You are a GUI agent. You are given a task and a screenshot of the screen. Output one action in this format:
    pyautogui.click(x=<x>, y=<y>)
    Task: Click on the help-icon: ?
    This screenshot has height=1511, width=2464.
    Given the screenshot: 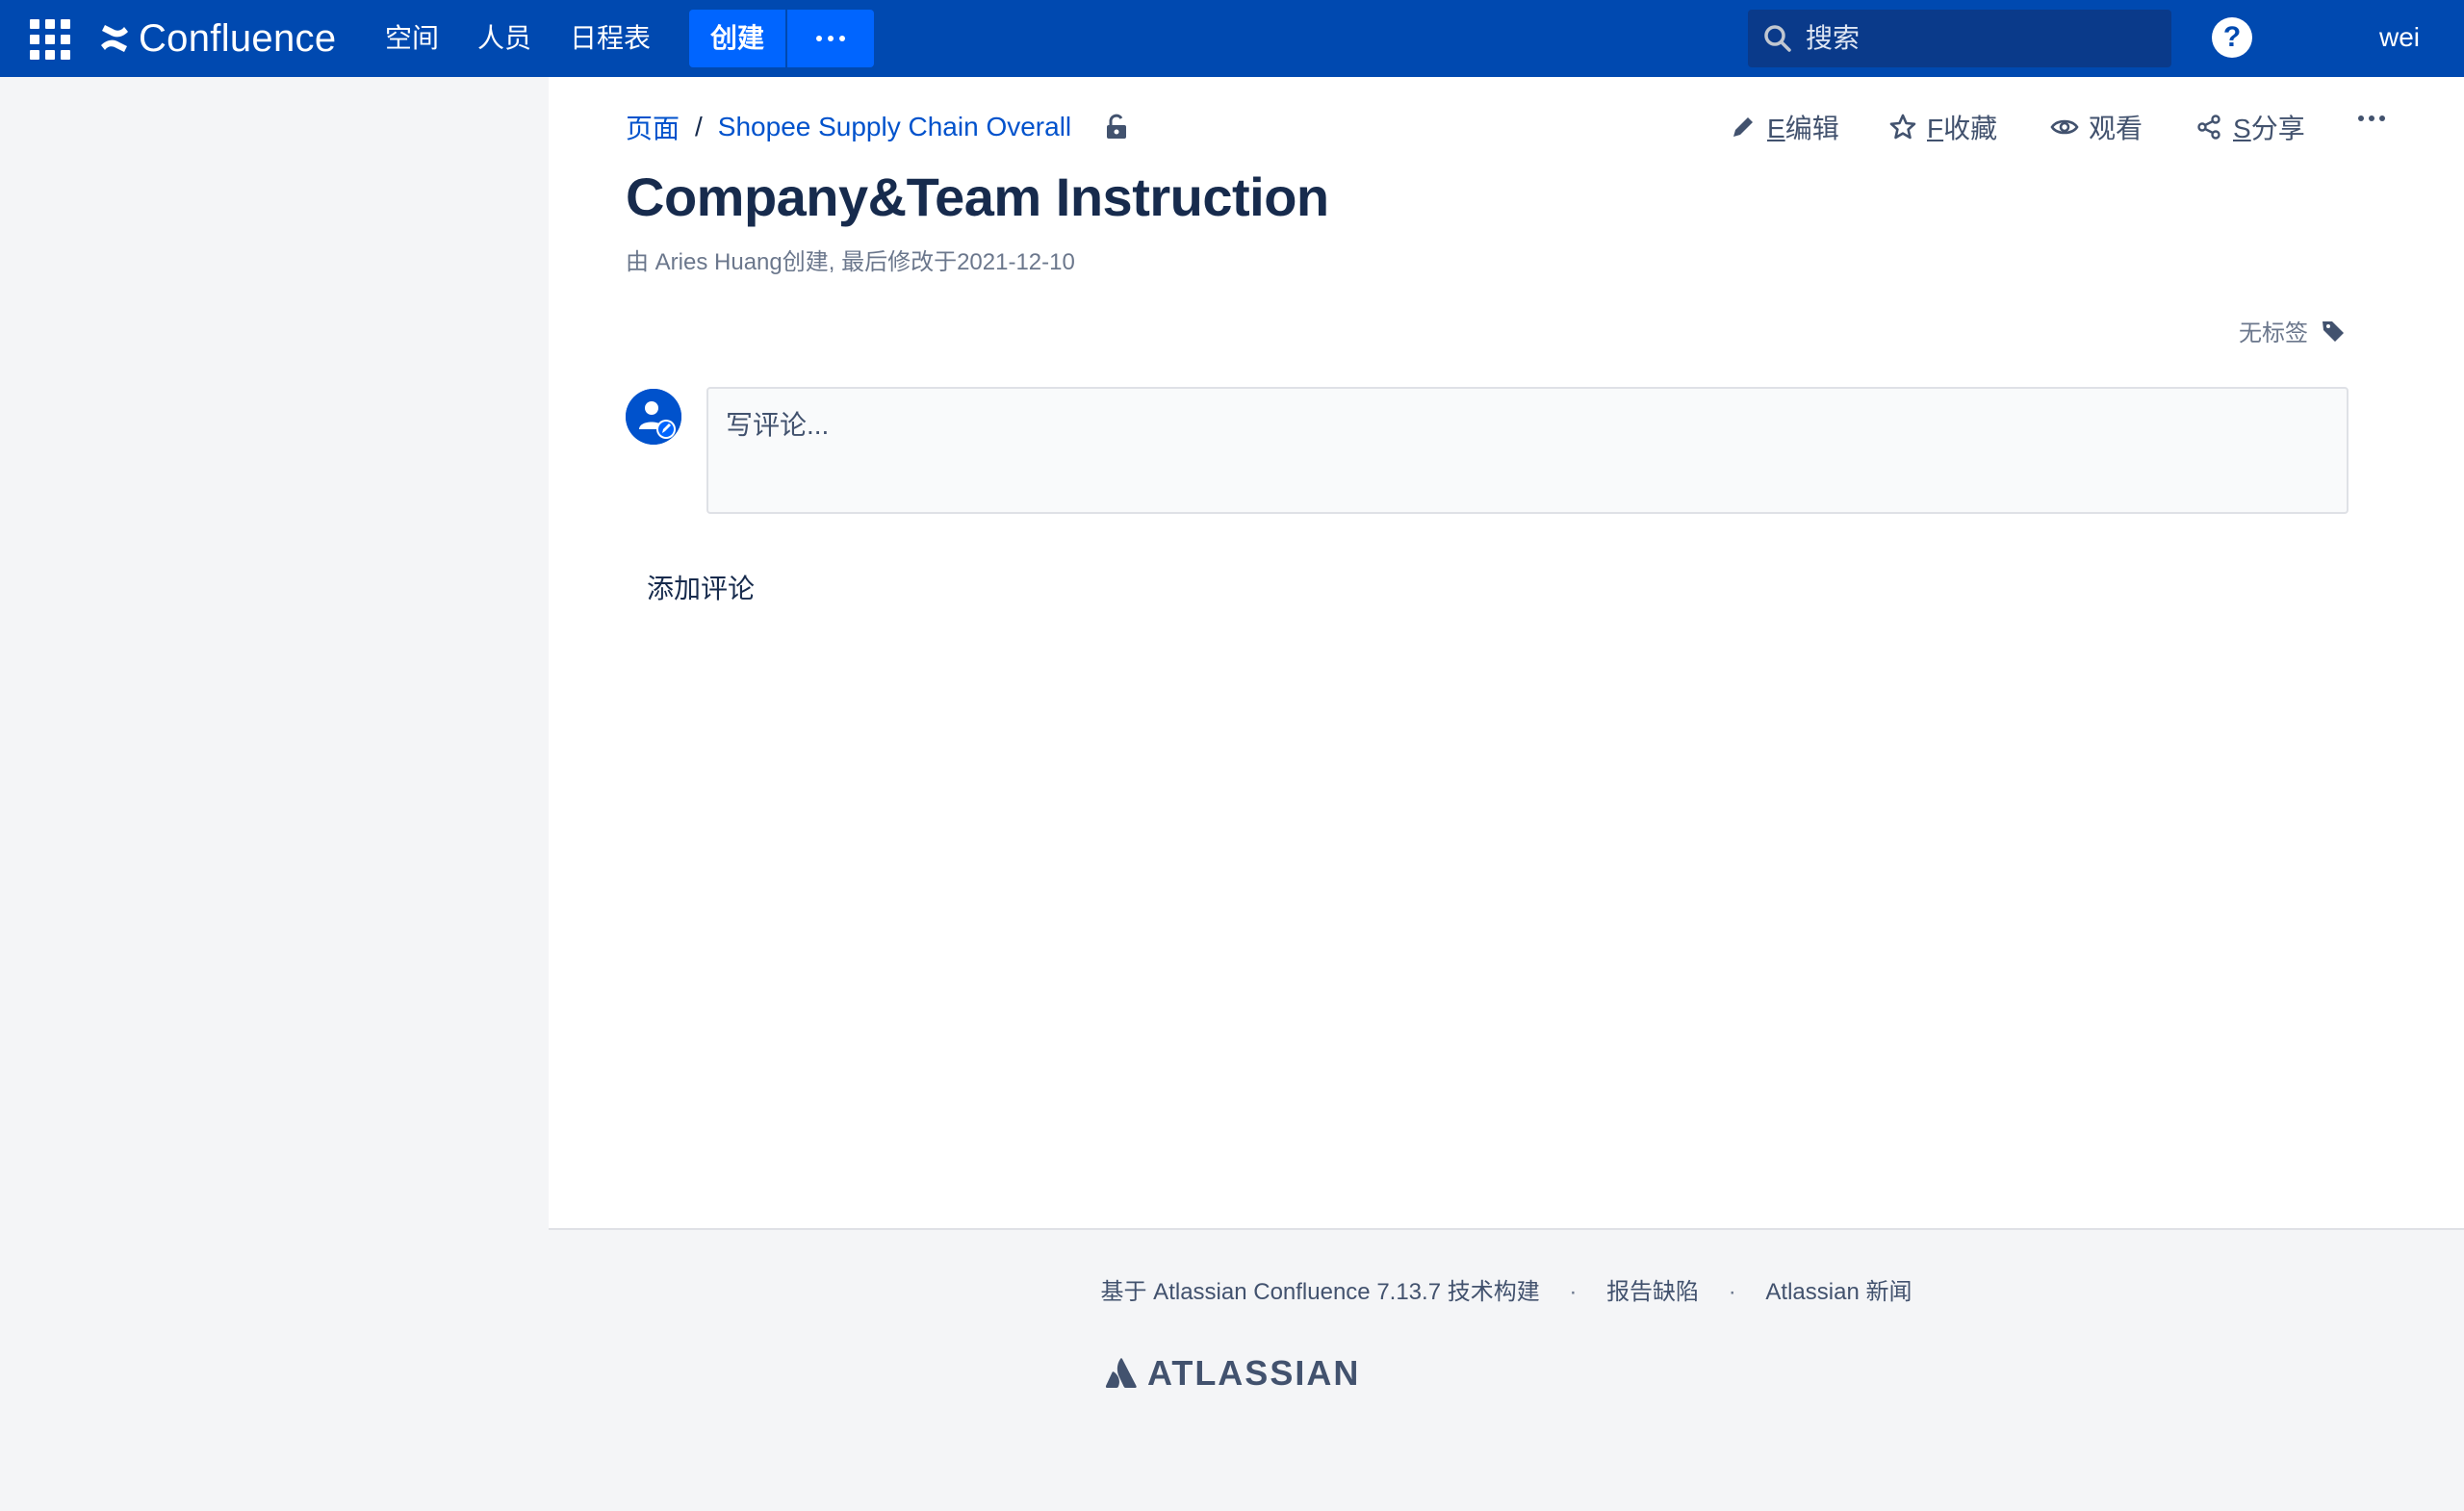 What is the action you would take?
    pyautogui.click(x=2232, y=37)
    